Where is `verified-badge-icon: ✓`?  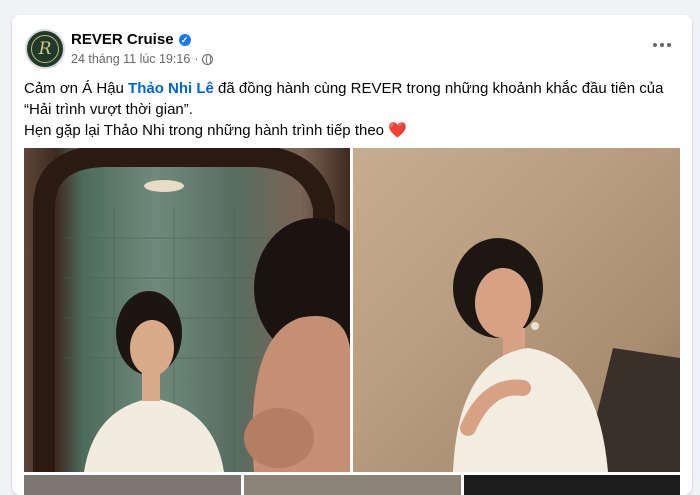 verified-badge-icon: ✓ is located at coordinates (184, 39).